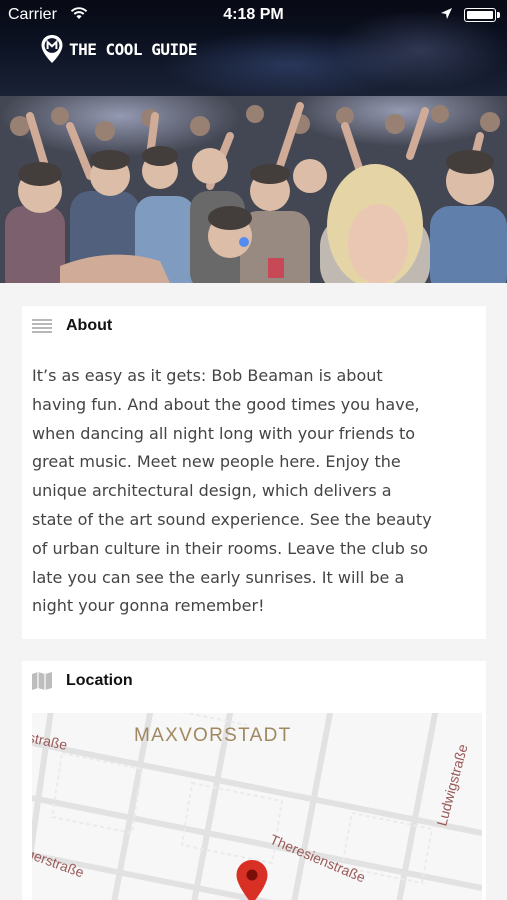 Image resolution: width=507 pixels, height=900 pixels. I want to click on about-header: About, so click(72, 326).